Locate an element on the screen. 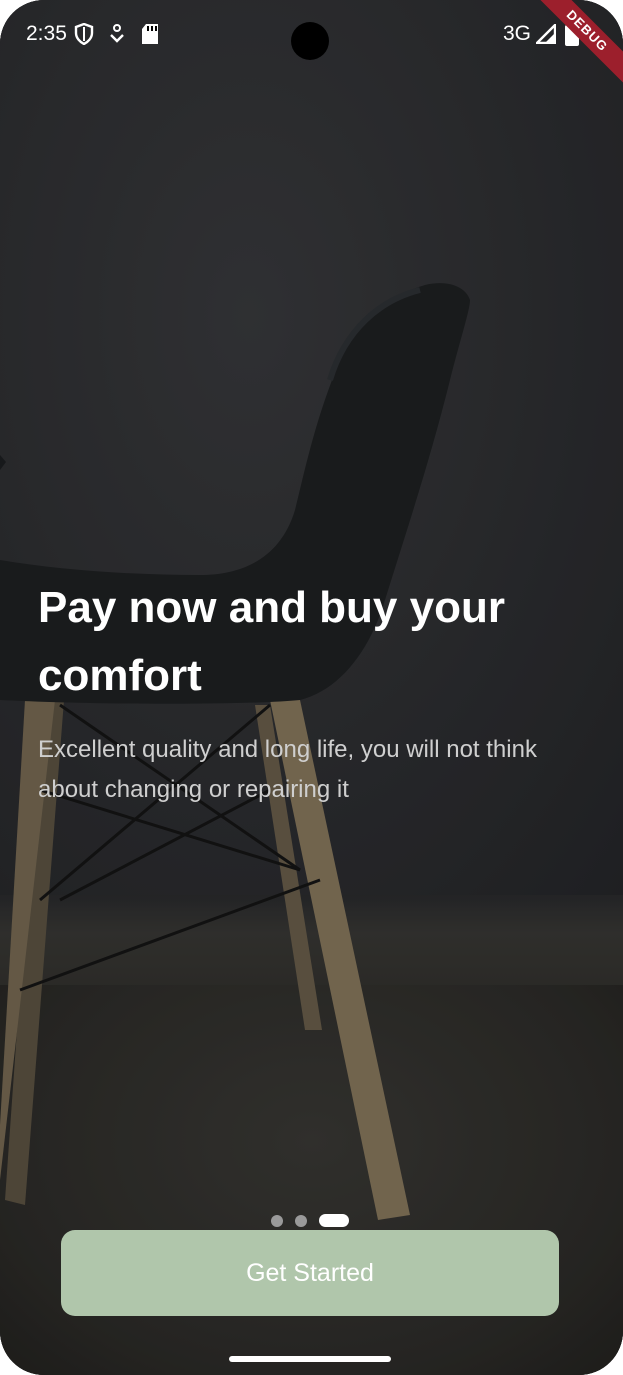 Image resolution: width=623 pixels, height=1375 pixels. shield-icon is located at coordinates (84, 34).